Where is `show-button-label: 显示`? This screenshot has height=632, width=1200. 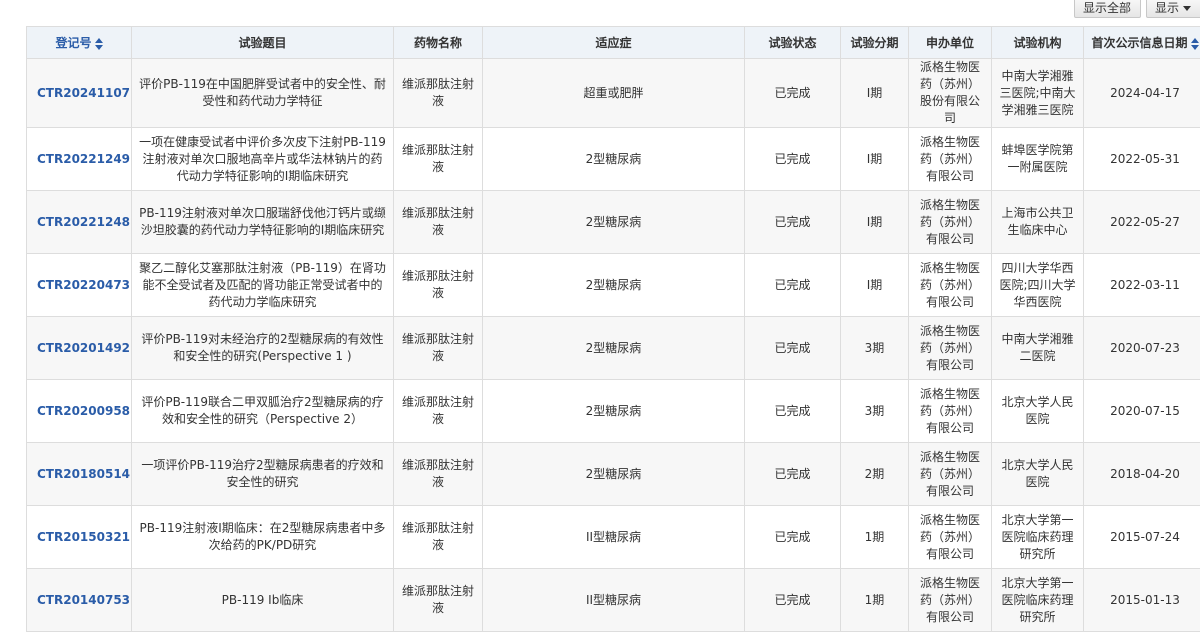 show-button-label: 显示 is located at coordinates (1167, 8).